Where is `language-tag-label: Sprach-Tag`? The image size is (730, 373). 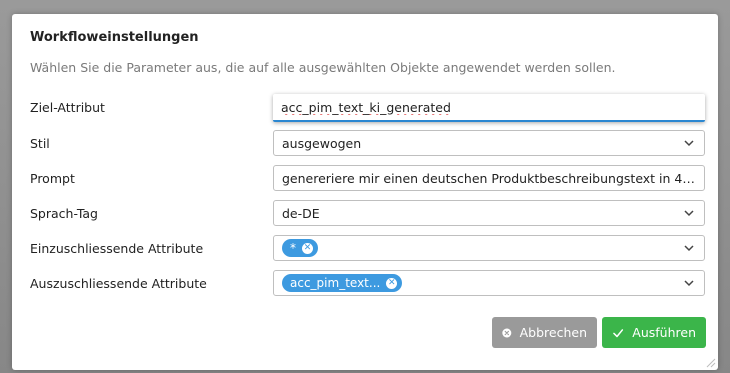 language-tag-label: Sprach-Tag is located at coordinates (64, 213).